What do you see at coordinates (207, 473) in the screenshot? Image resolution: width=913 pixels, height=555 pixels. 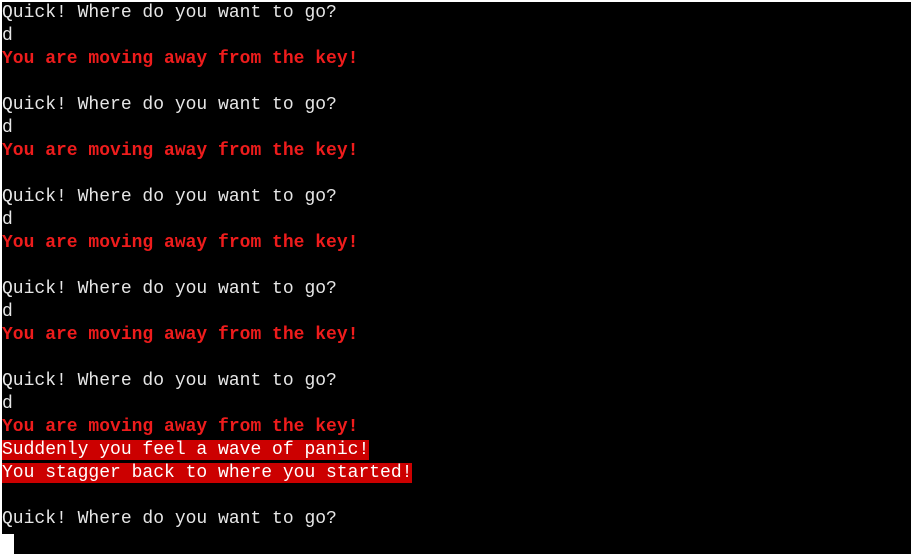 I see `alert-message-text: You stagger back to where you started!` at bounding box center [207, 473].